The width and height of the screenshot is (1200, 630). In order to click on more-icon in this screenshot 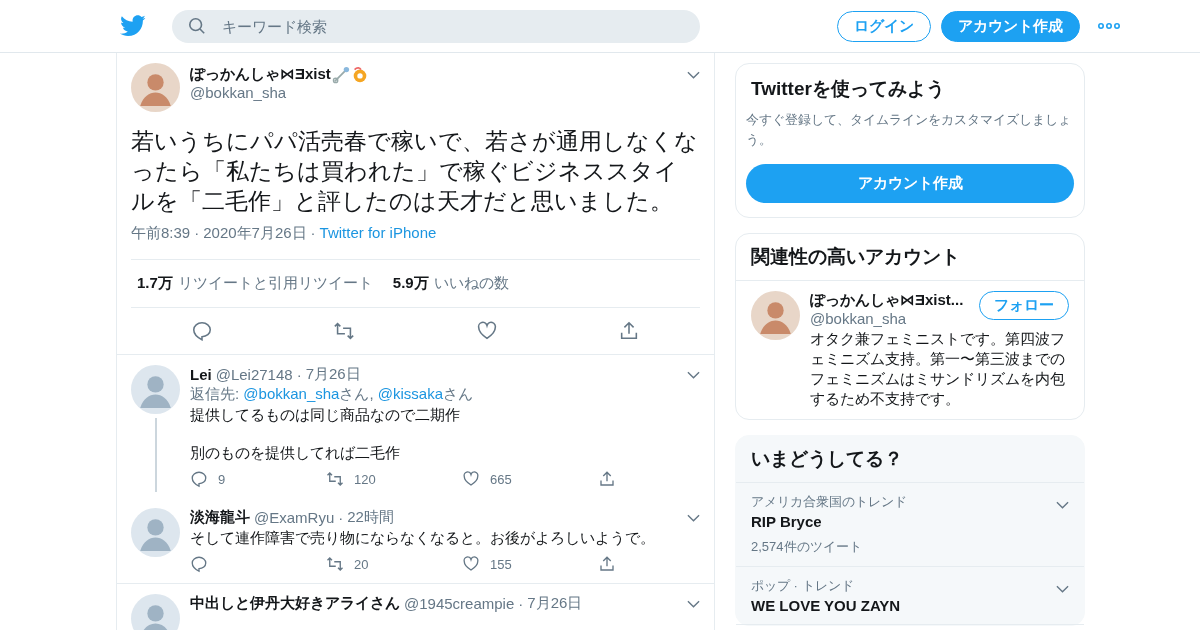, I will do `click(1109, 26)`.